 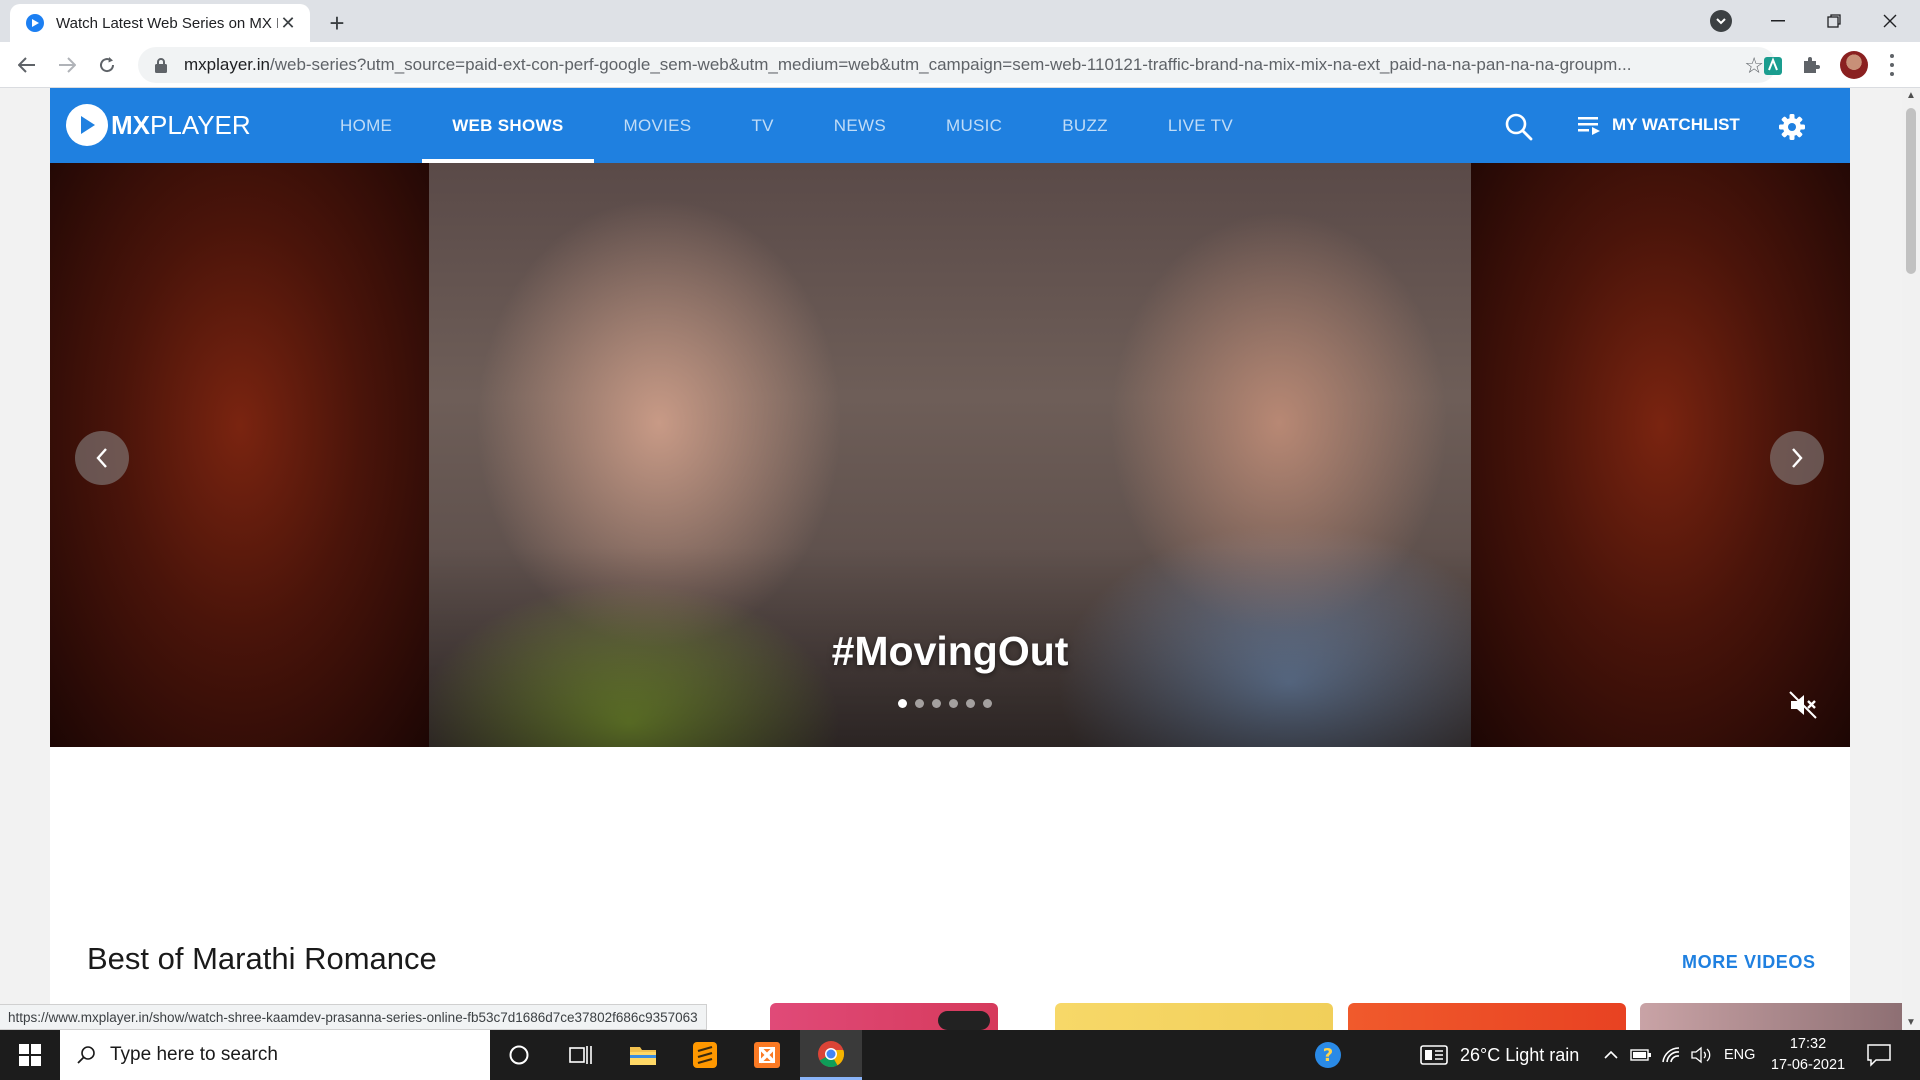 I want to click on mx-player-logo: MXPLAYER, so click(x=158, y=125).